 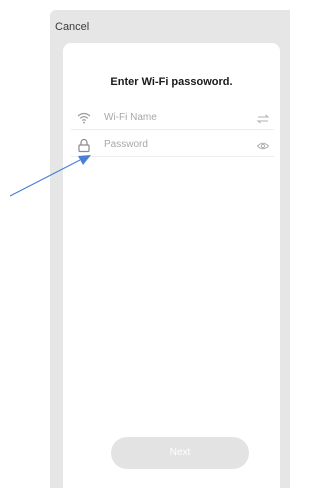 What do you see at coordinates (171, 82) in the screenshot?
I see `page-title: Enter Wi-Fi passoword.` at bounding box center [171, 82].